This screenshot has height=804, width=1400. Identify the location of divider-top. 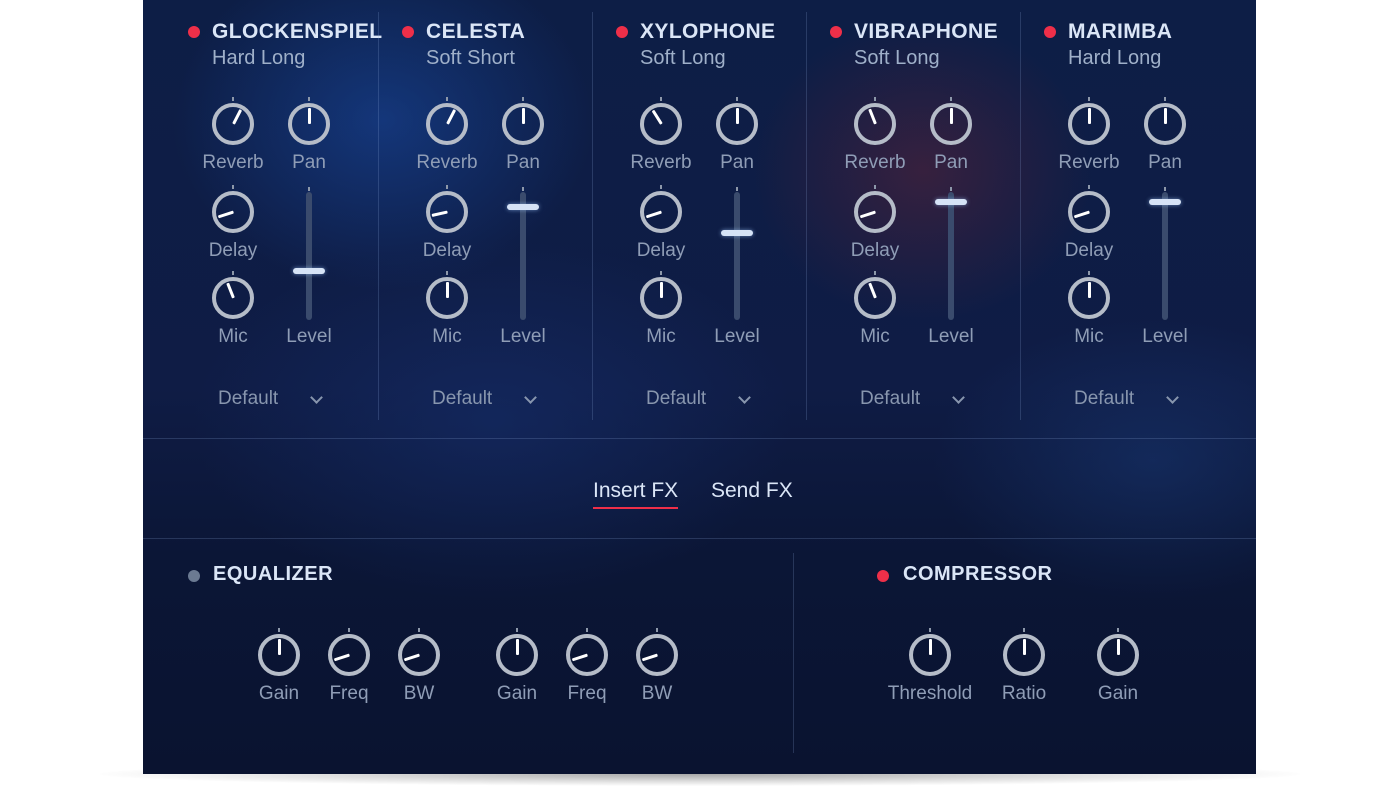
(699, 438).